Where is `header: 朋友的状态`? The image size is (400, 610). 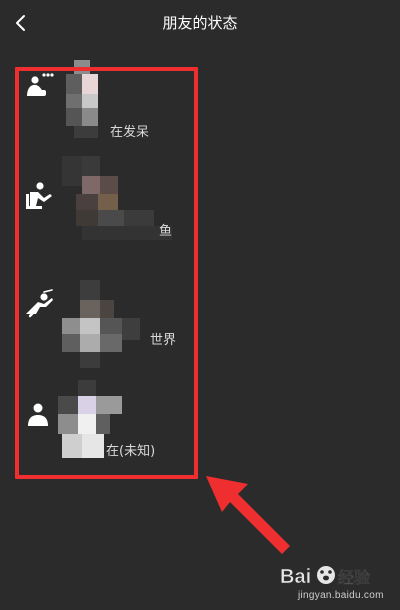
header: 朋友的状态 is located at coordinates (200, 24).